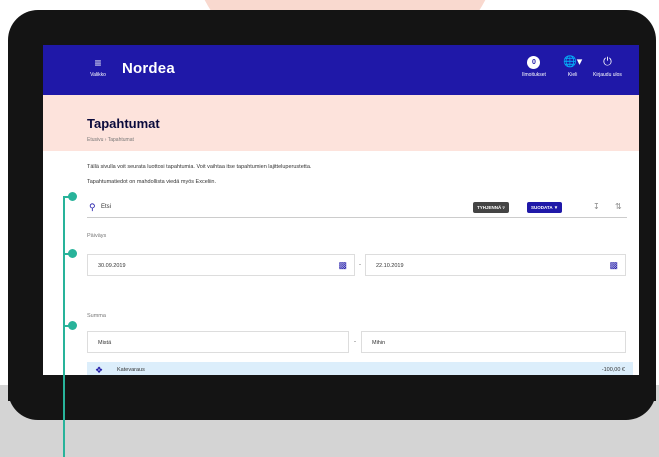 This screenshot has width=659, height=457. Describe the element at coordinates (106, 207) in the screenshot. I see `search-input: Etsi` at that location.